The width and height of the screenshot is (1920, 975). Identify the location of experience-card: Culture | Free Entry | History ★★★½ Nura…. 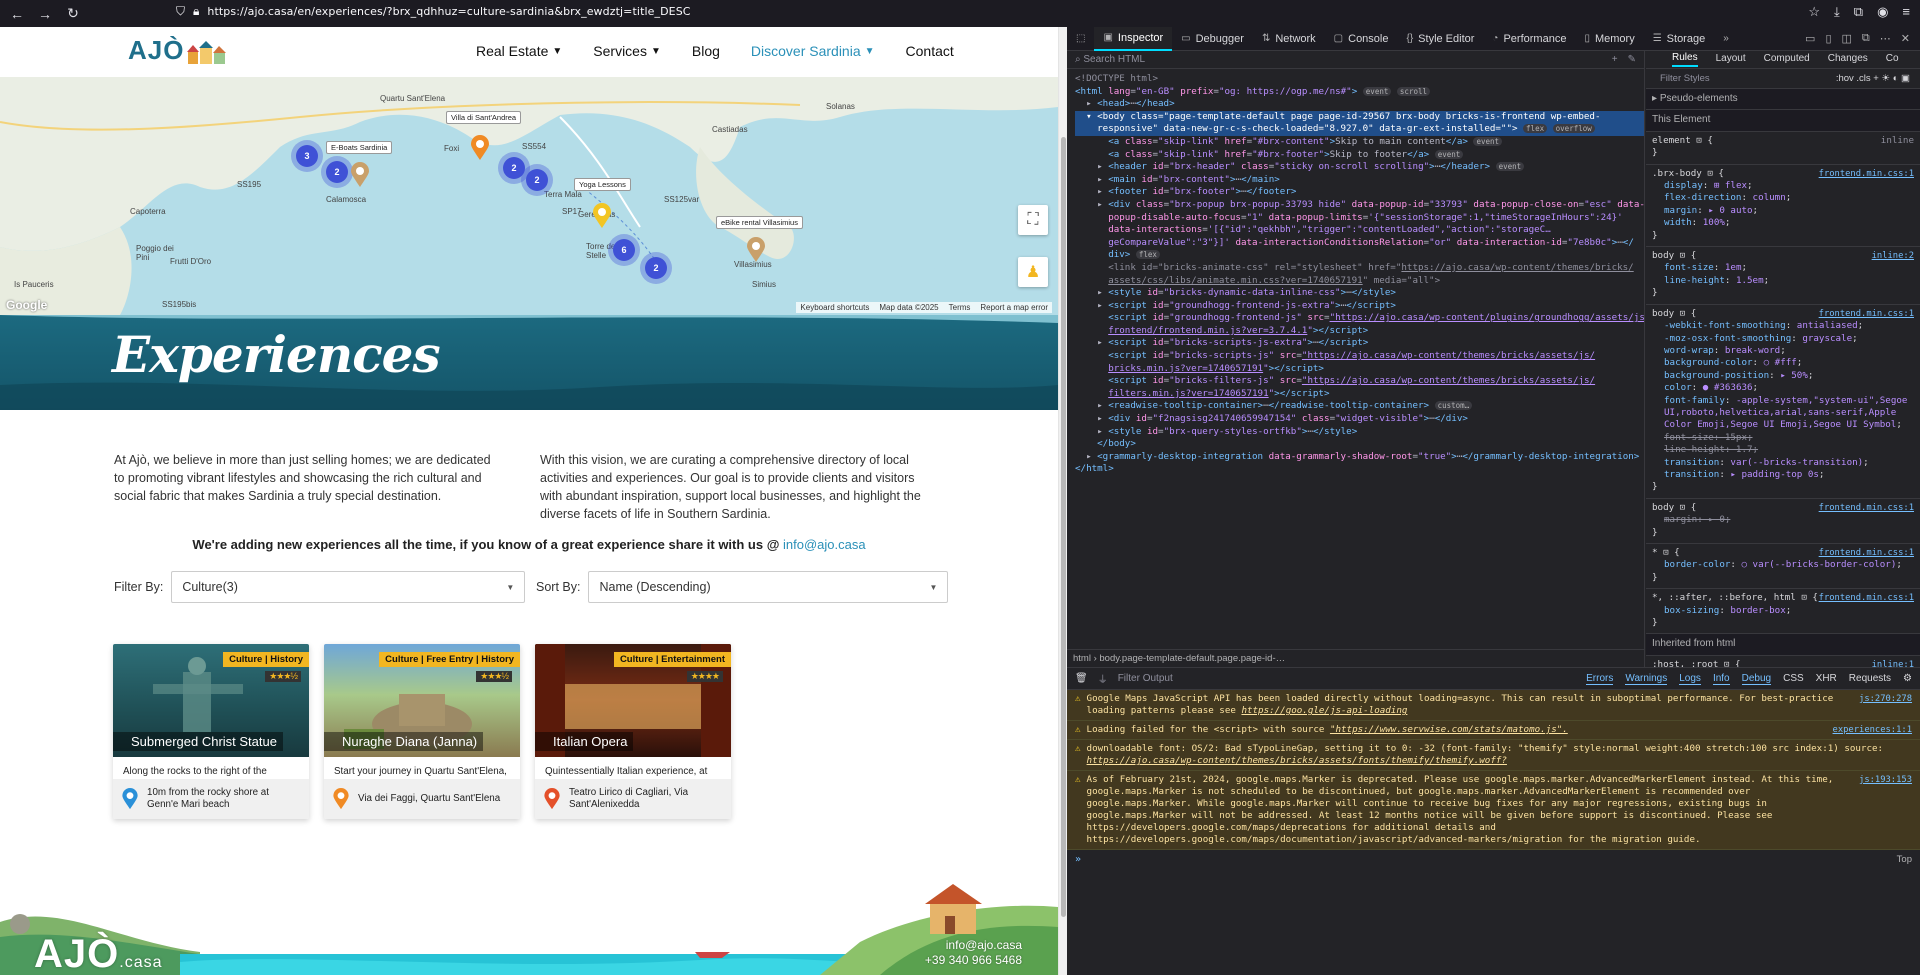
(422, 731).